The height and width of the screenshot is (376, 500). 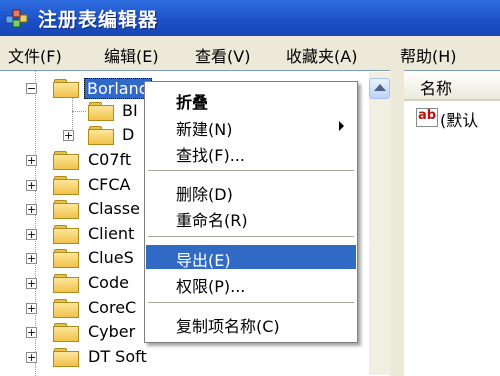 I want to click on menu-edit: 编辑(E), so click(x=131, y=55).